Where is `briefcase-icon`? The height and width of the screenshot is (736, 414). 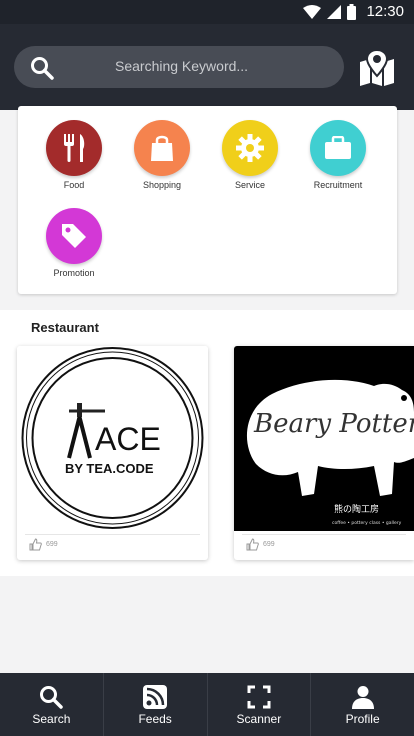 briefcase-icon is located at coordinates (338, 147).